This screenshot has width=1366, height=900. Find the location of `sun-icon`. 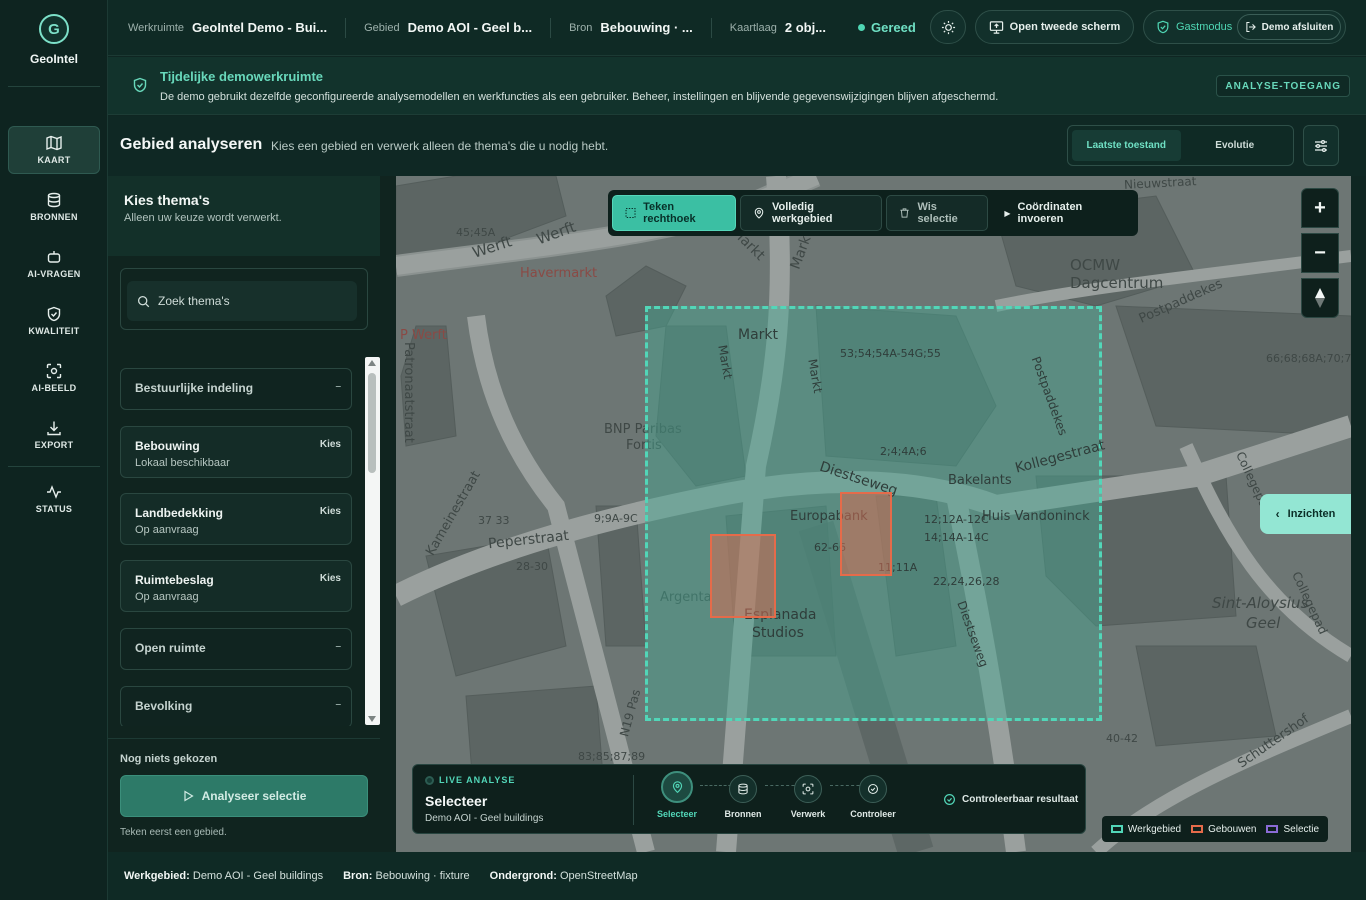

sun-icon is located at coordinates (948, 27).